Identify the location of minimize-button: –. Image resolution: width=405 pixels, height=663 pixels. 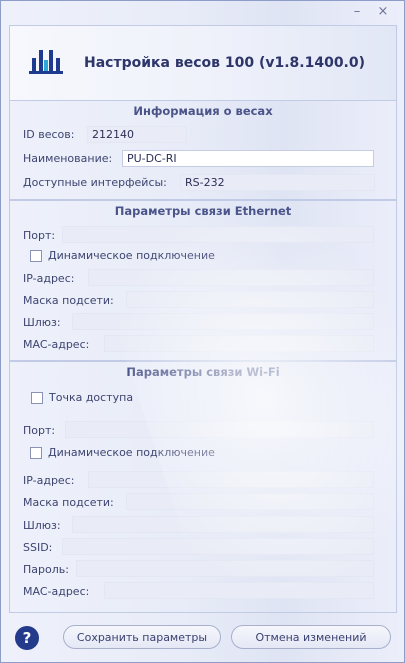
(357, 12).